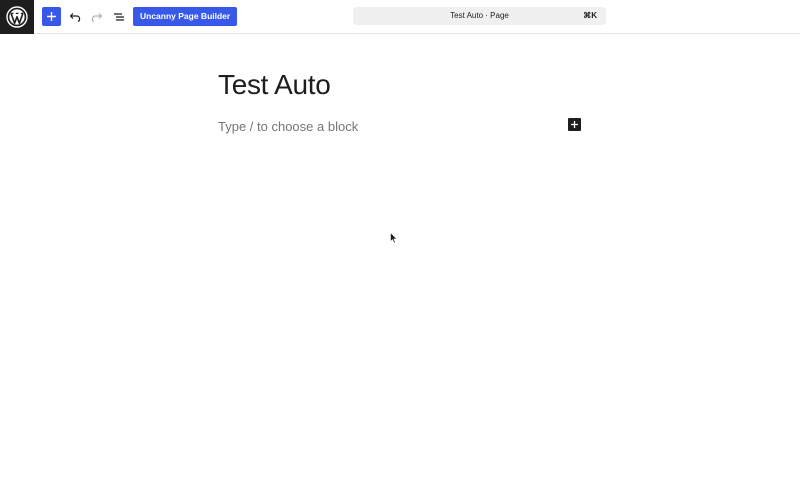  I want to click on undo-button, so click(74, 16).